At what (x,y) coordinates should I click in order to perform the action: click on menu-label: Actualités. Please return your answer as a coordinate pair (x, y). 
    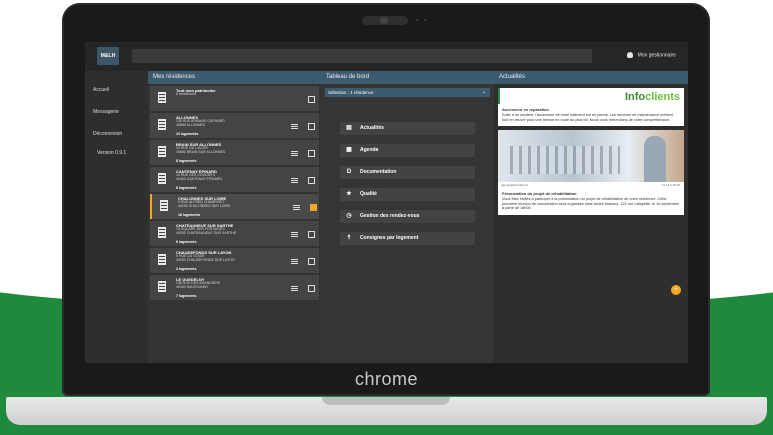
    Looking at the image, I should click on (372, 128).